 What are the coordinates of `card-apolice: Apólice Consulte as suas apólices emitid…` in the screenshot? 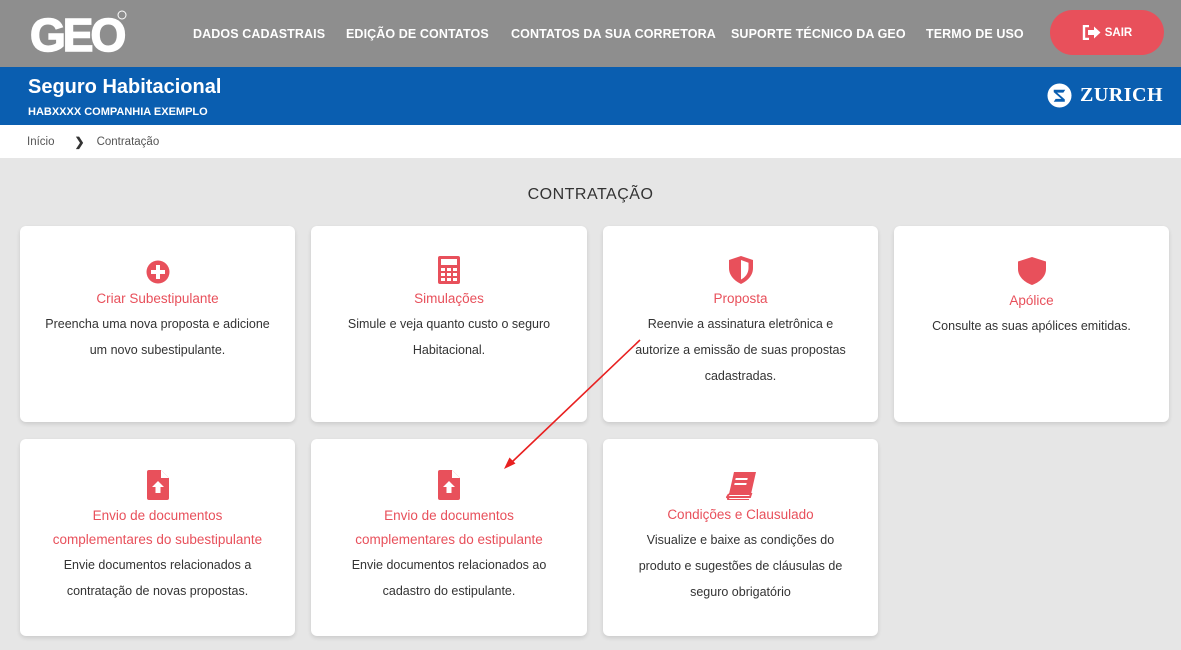 It's located at (1031, 324).